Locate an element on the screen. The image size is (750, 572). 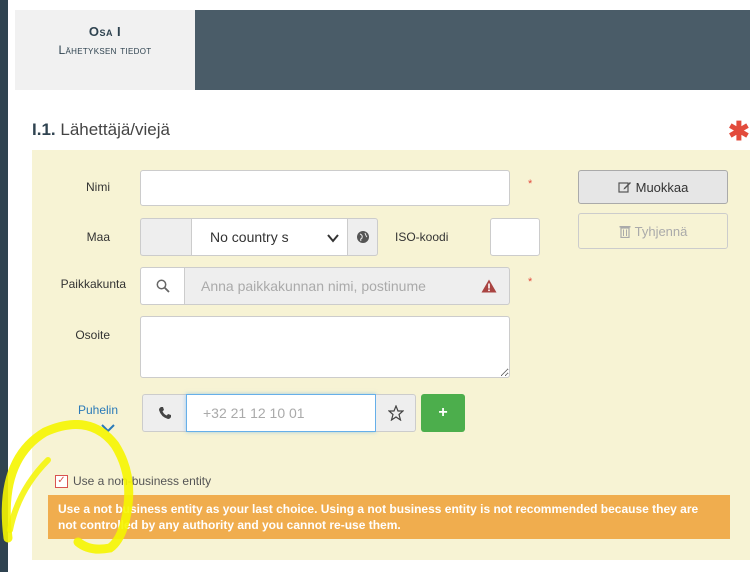
favorite-phone-button is located at coordinates (396, 413).